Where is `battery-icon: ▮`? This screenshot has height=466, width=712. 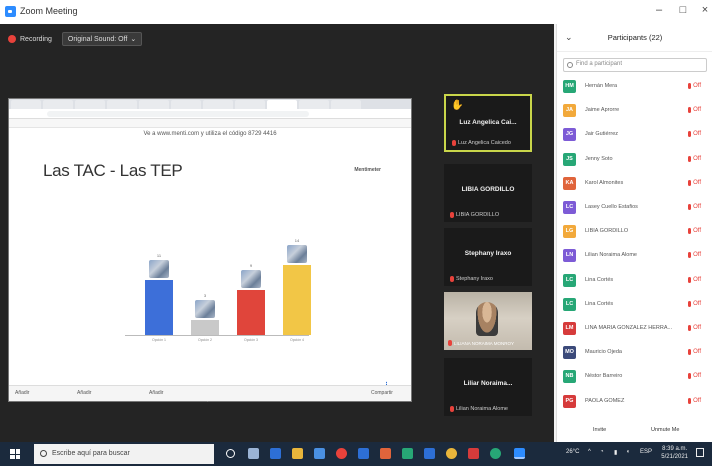 battery-icon: ▮ is located at coordinates (615, 452).